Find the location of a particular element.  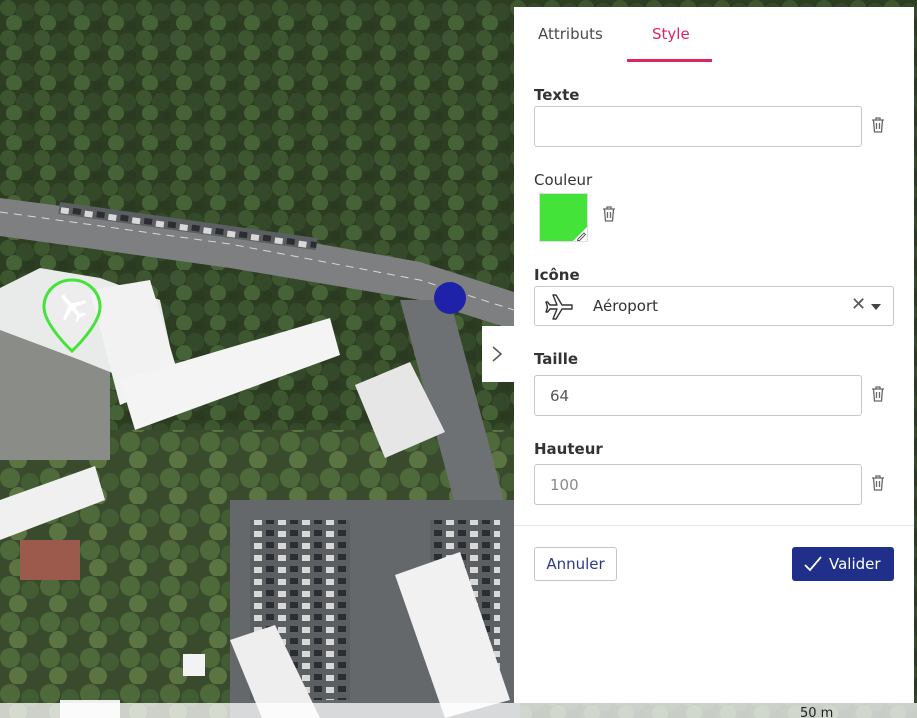

airplane-icon is located at coordinates (559, 307).